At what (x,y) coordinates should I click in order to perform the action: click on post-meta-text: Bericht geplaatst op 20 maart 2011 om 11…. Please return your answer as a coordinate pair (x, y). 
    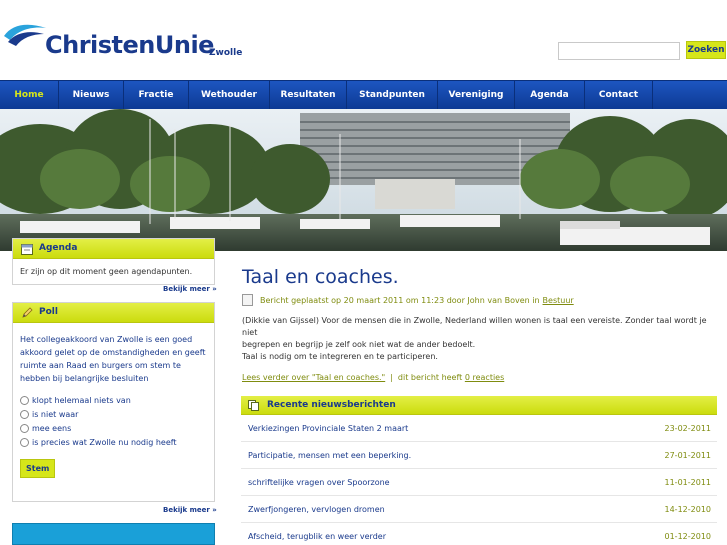
    Looking at the image, I should click on (400, 300).